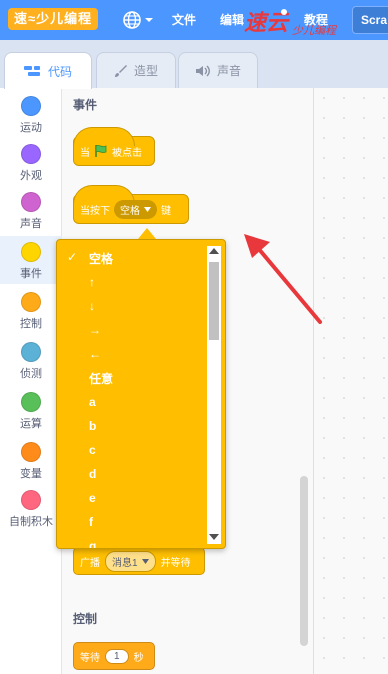  I want to click on dropdown-option: c, so click(132, 450).